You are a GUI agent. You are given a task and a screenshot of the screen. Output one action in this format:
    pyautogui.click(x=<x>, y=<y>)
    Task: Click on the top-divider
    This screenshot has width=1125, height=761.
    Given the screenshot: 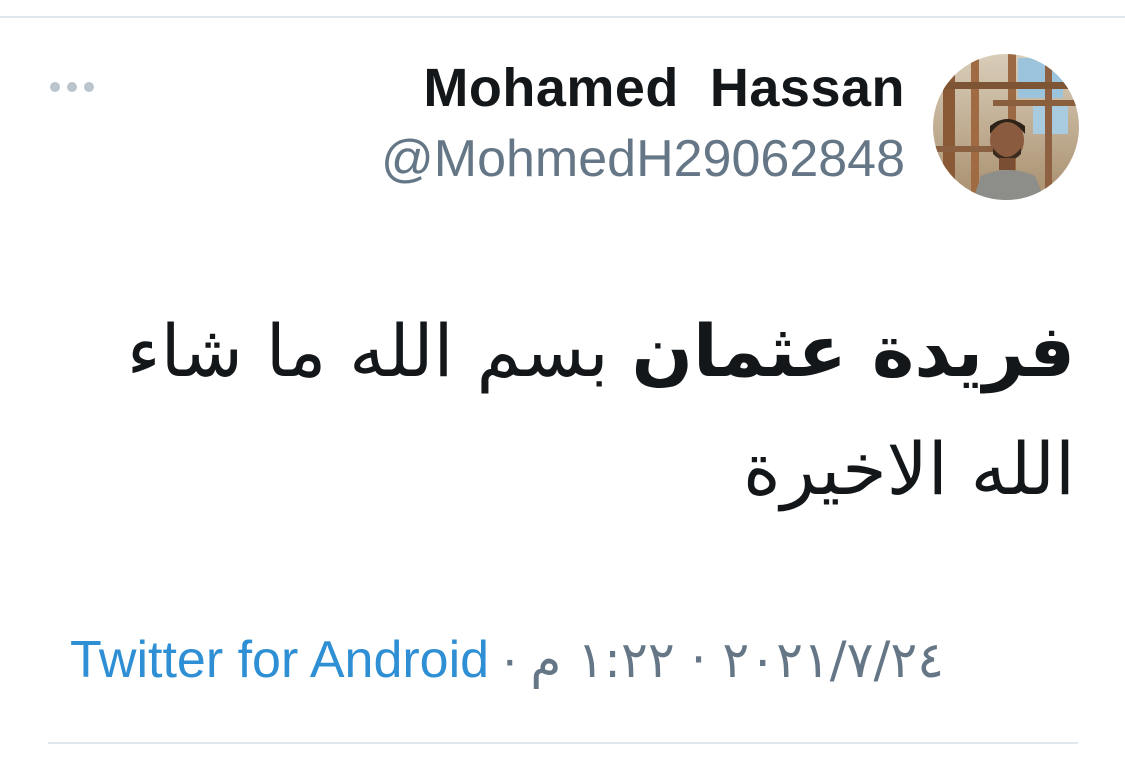 What is the action you would take?
    pyautogui.click(x=562, y=17)
    